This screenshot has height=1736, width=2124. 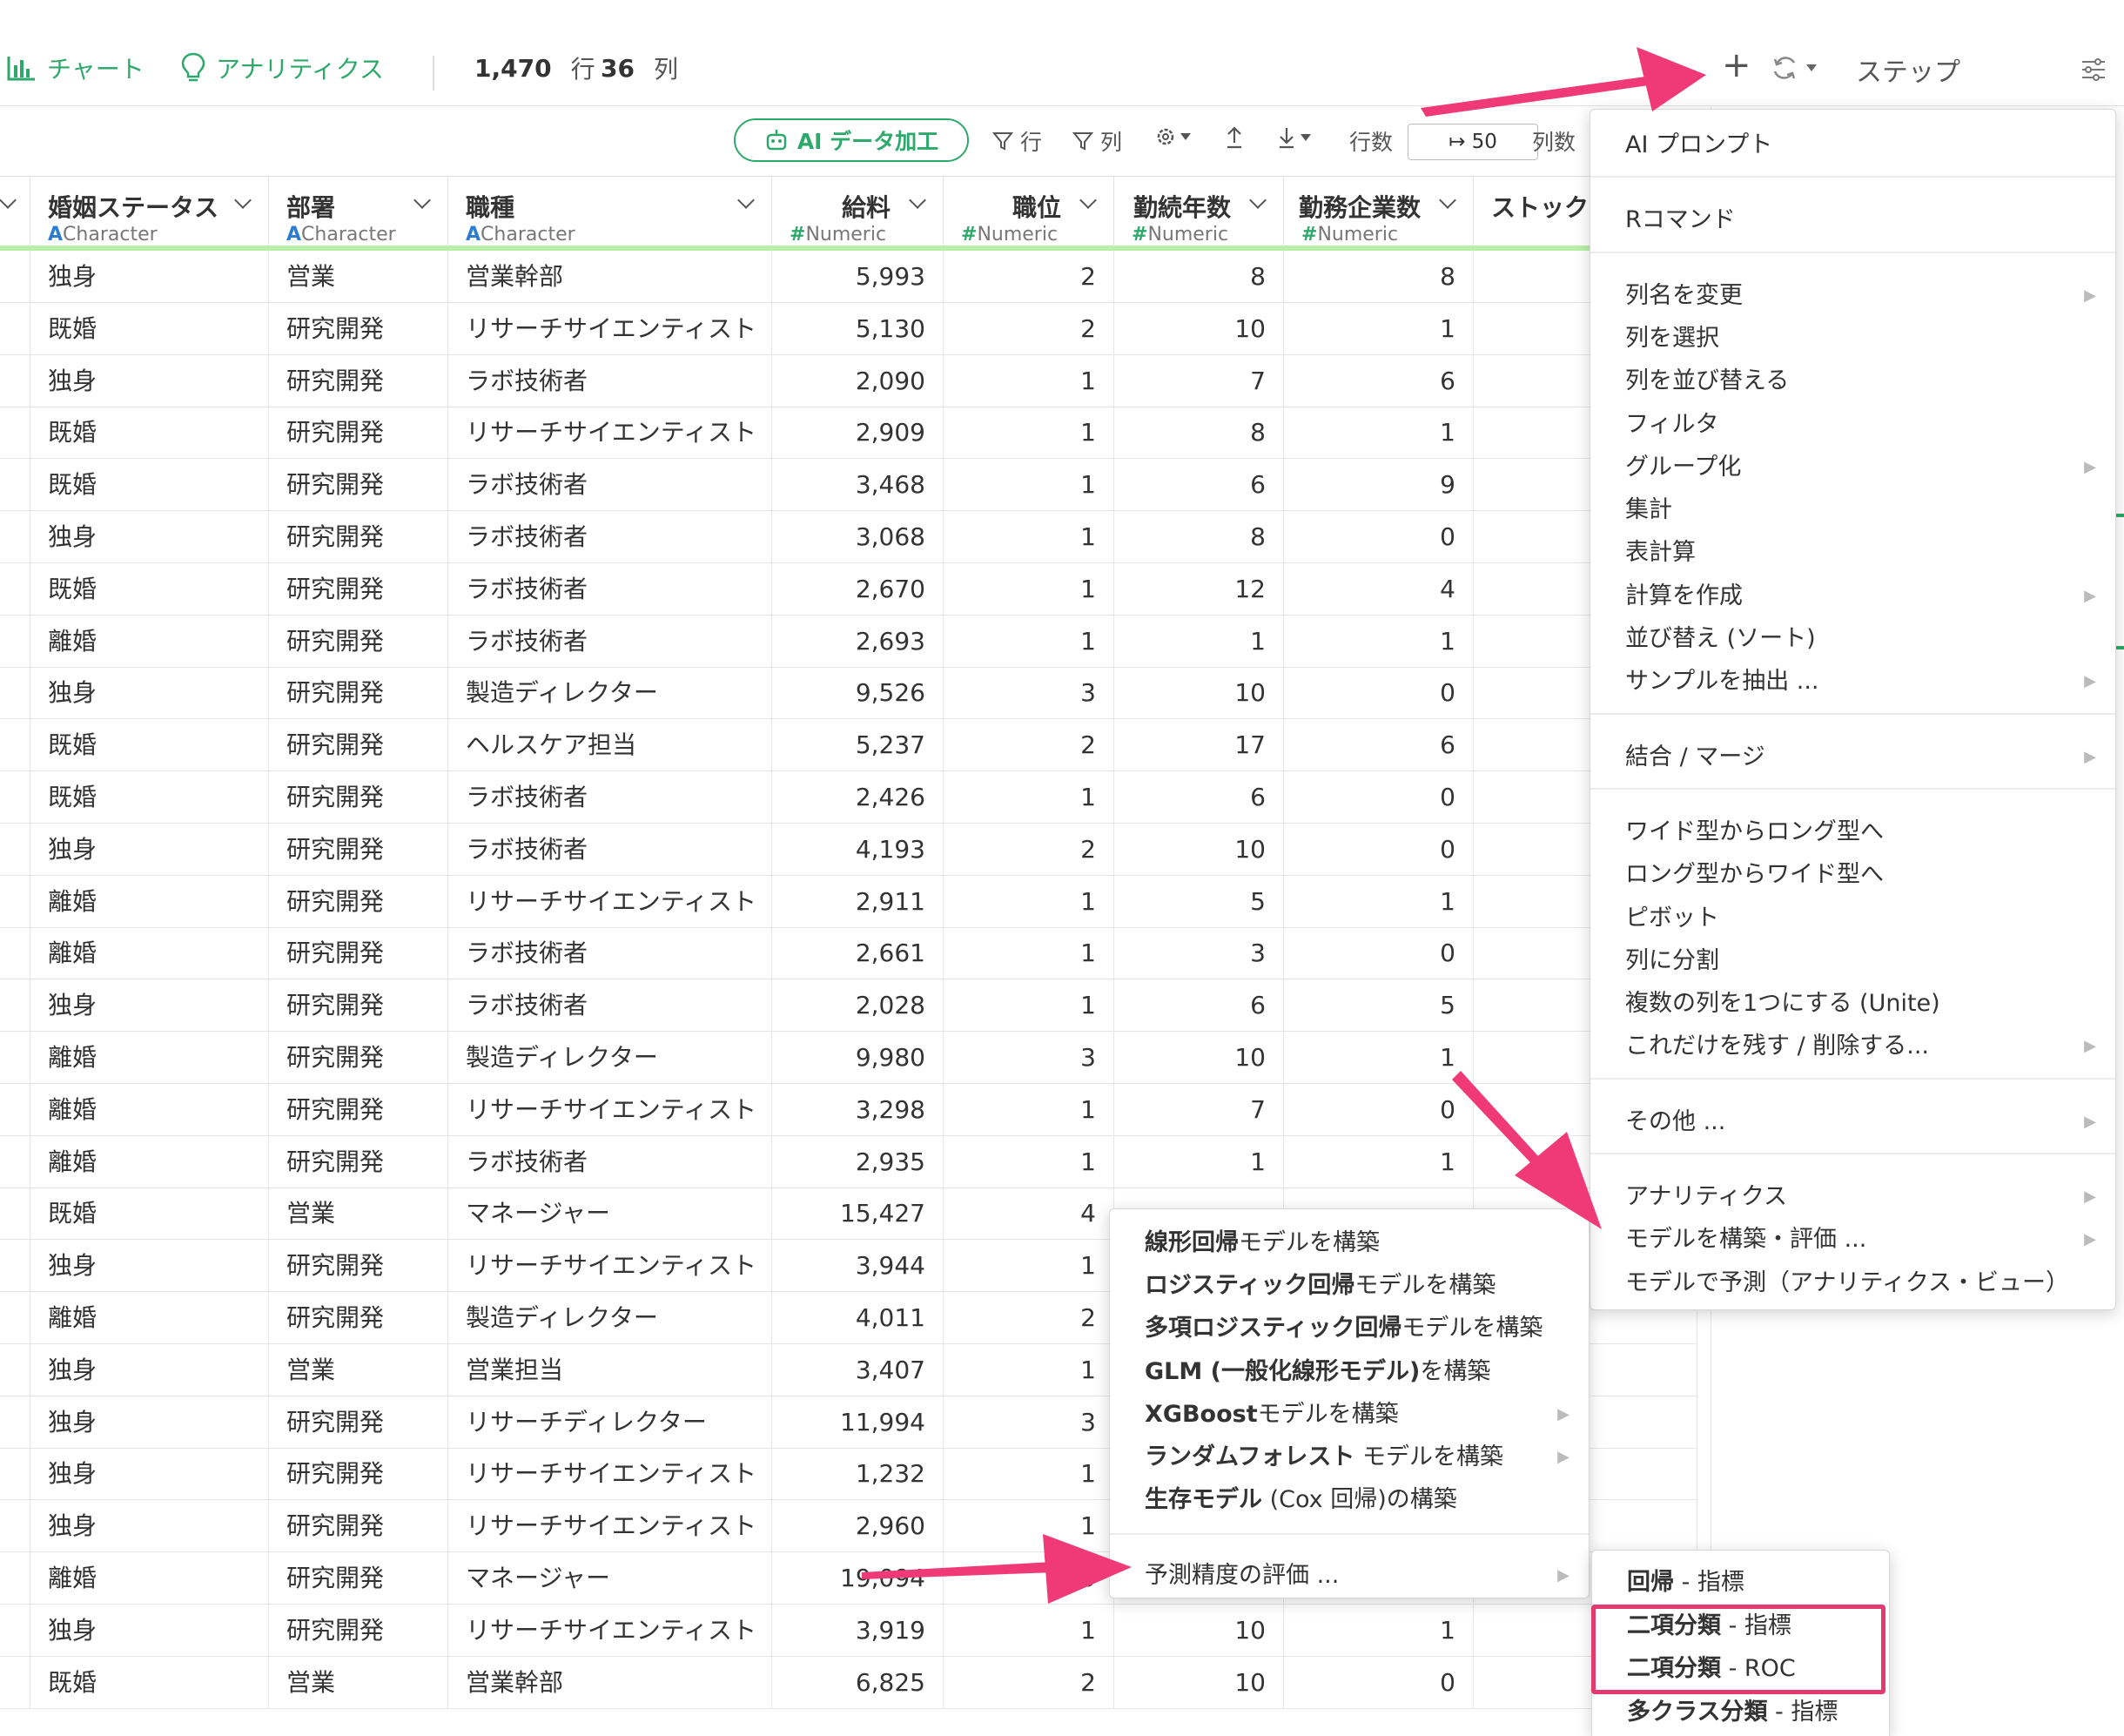 I want to click on column-header: 職位 #Numeric, so click(x=1029, y=211).